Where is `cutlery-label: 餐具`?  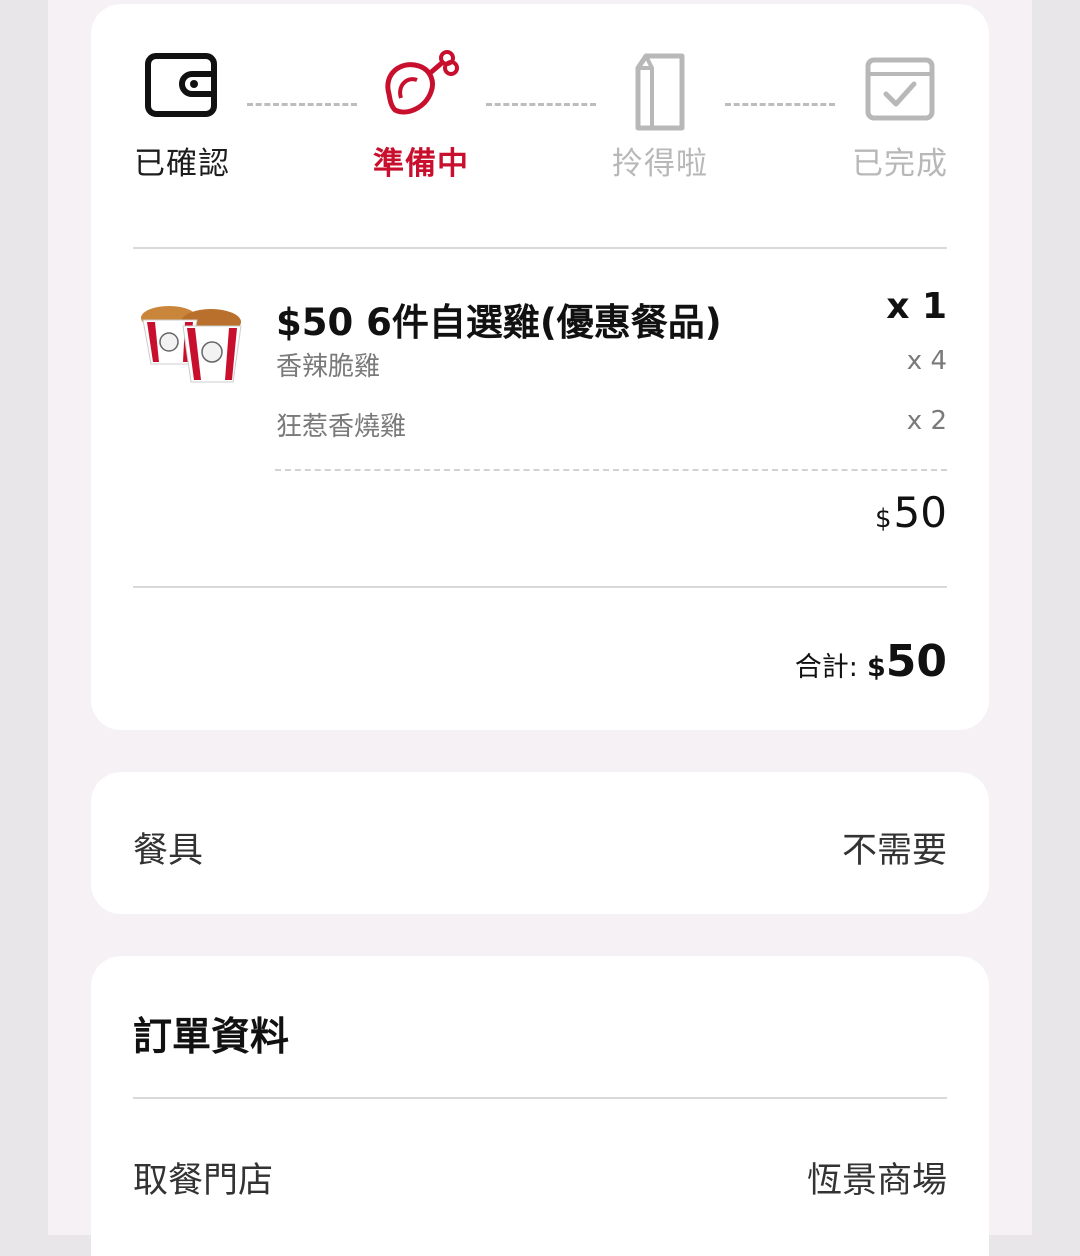
cutlery-label: 餐具 is located at coordinates (168, 851).